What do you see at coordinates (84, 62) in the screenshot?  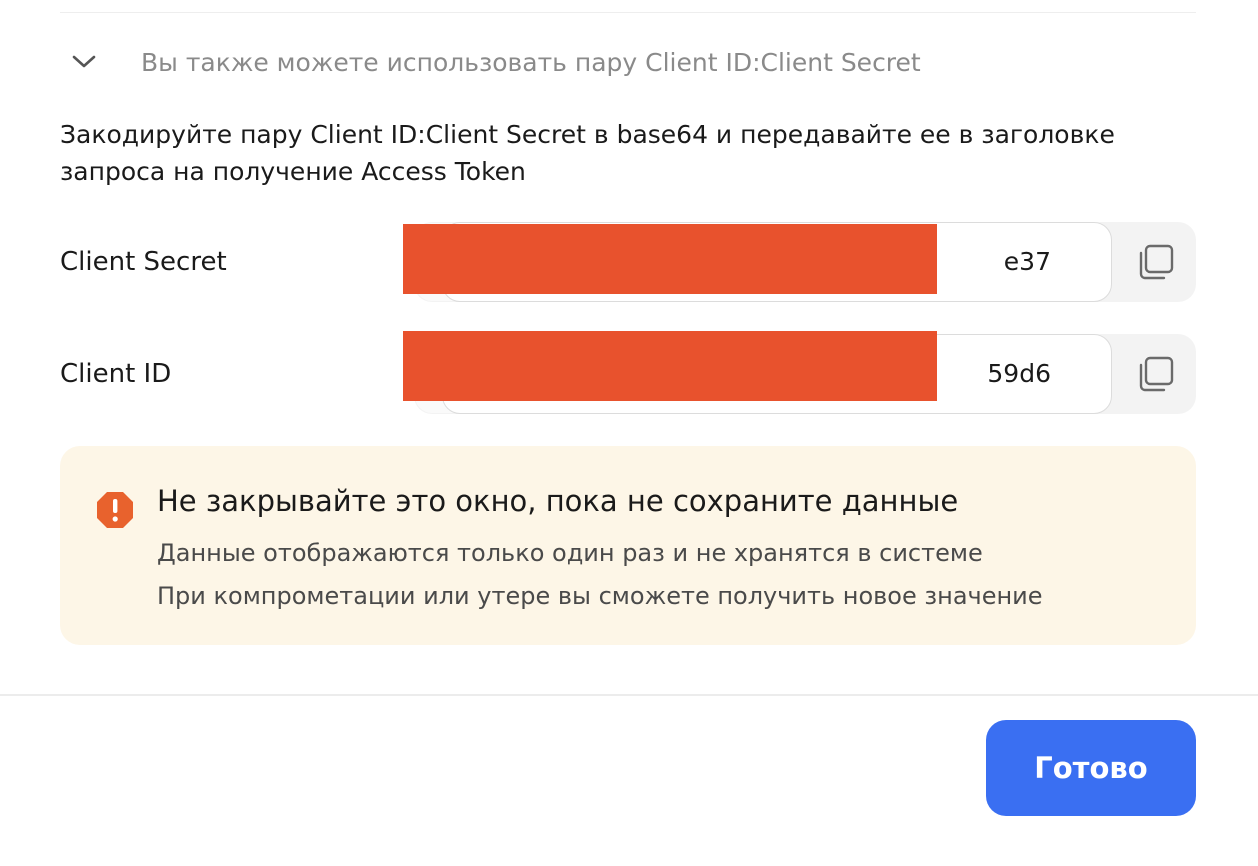 I see `chevron-down-icon` at bounding box center [84, 62].